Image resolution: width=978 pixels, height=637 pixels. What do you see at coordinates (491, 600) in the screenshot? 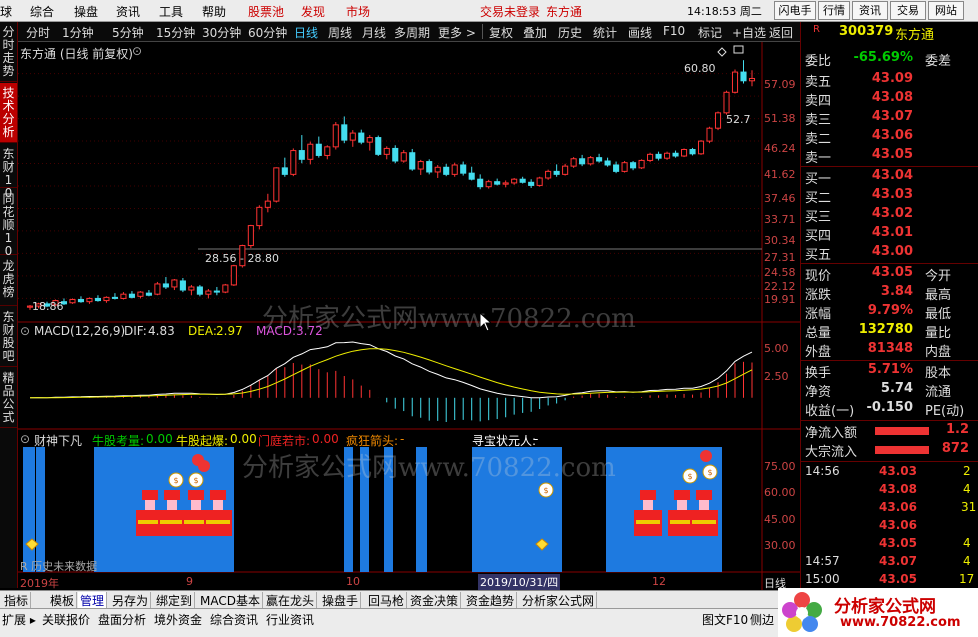
I see `btab-fund-trend: 资金趋势` at bounding box center [491, 600].